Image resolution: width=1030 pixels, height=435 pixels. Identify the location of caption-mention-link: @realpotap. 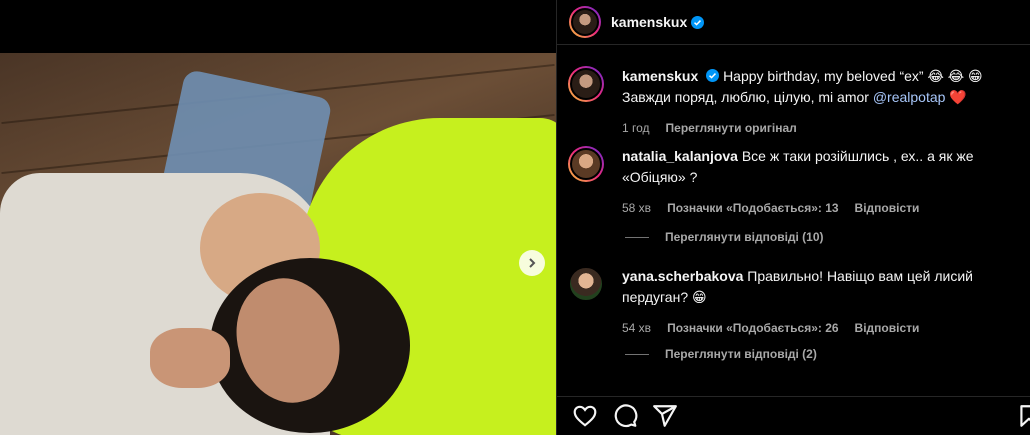
(909, 97).